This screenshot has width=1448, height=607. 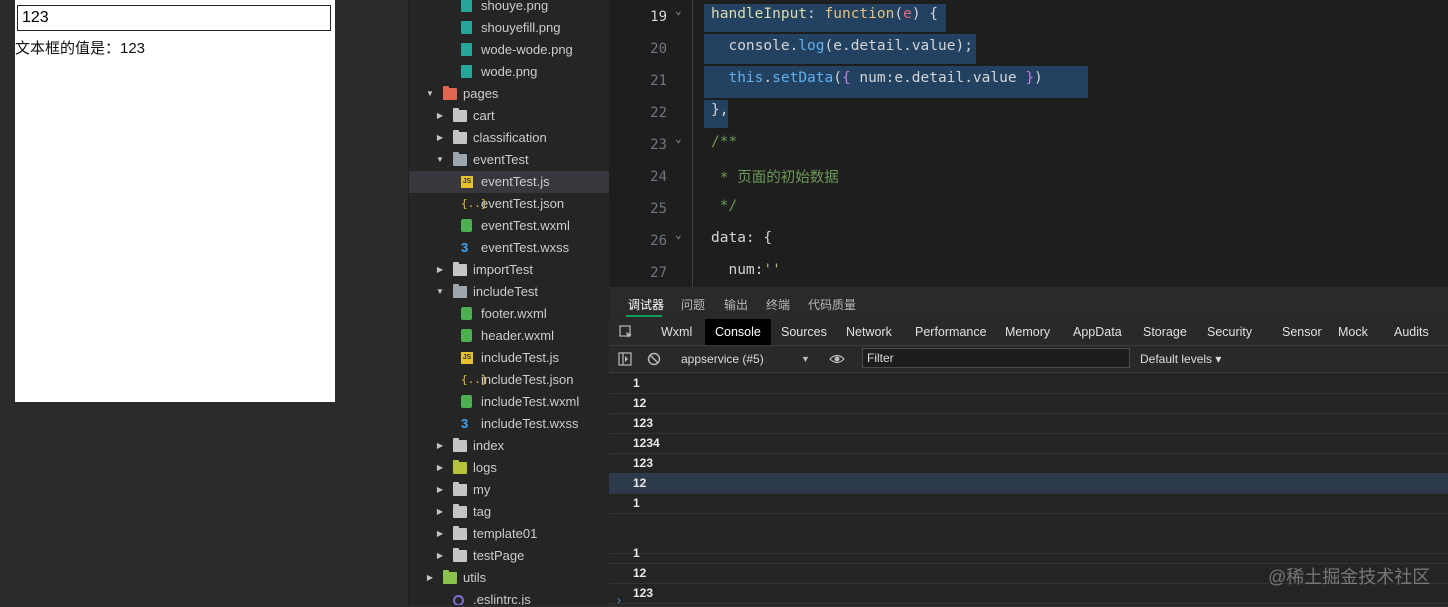 What do you see at coordinates (509, 578) in the screenshot?
I see `tree-item: ▶ utils` at bounding box center [509, 578].